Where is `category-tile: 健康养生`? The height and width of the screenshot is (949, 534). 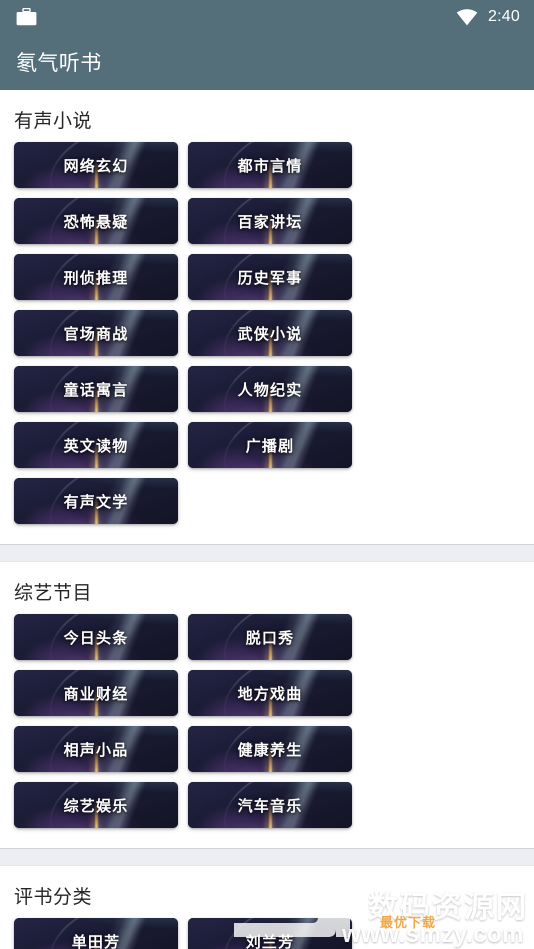
category-tile: 健康养生 is located at coordinates (270, 749).